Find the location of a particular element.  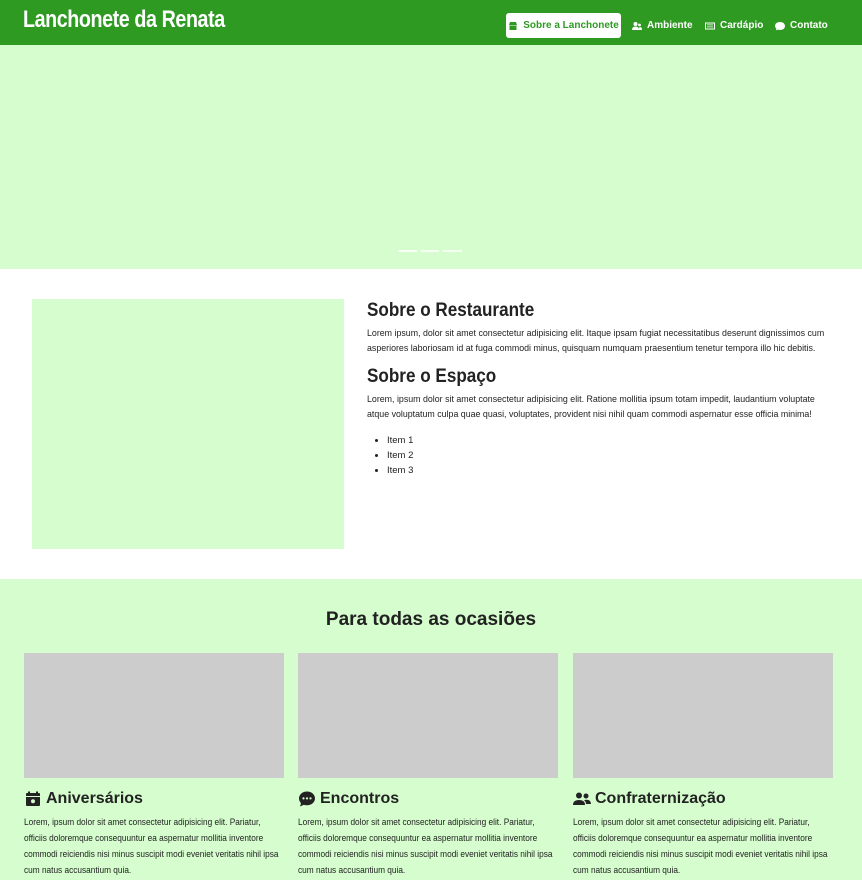

chat-bubble-icon is located at coordinates (780, 25).